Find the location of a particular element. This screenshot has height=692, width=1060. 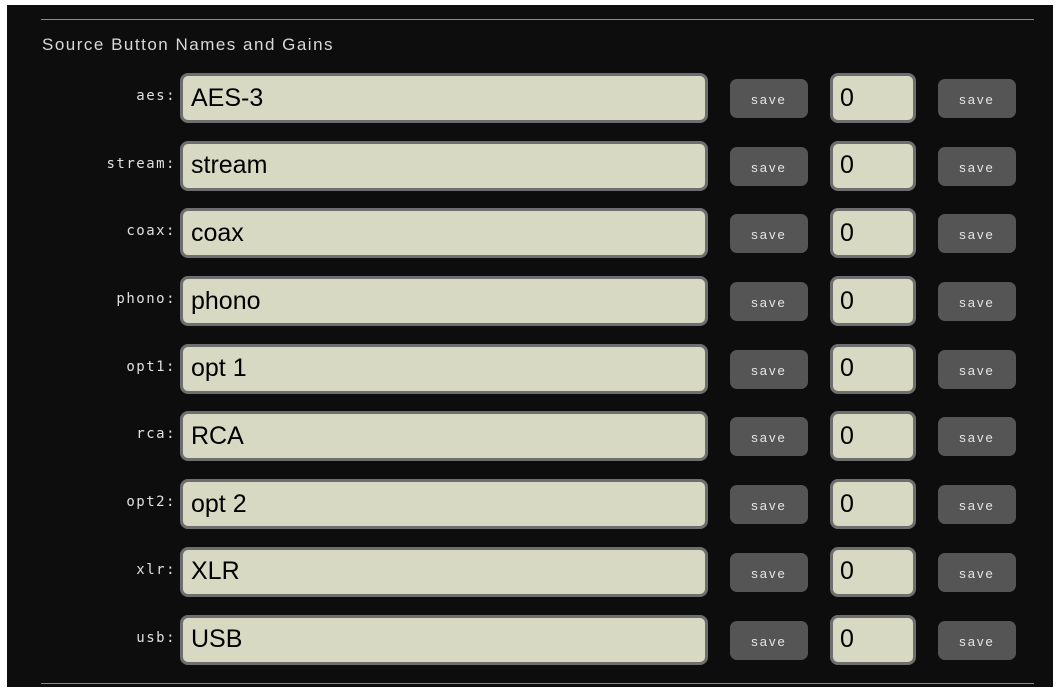

source-row-opt2: opt2: save save is located at coordinates (530, 512).